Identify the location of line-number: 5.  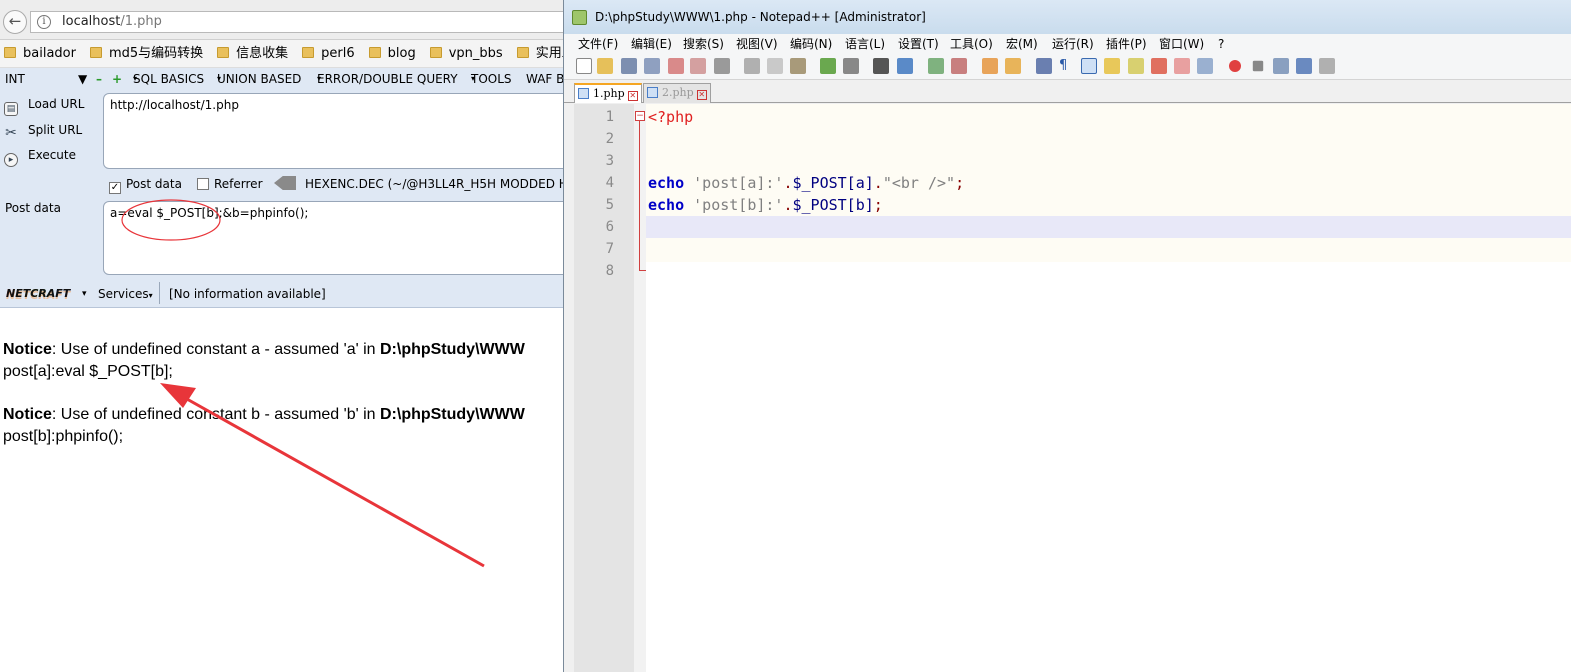
(609, 205).